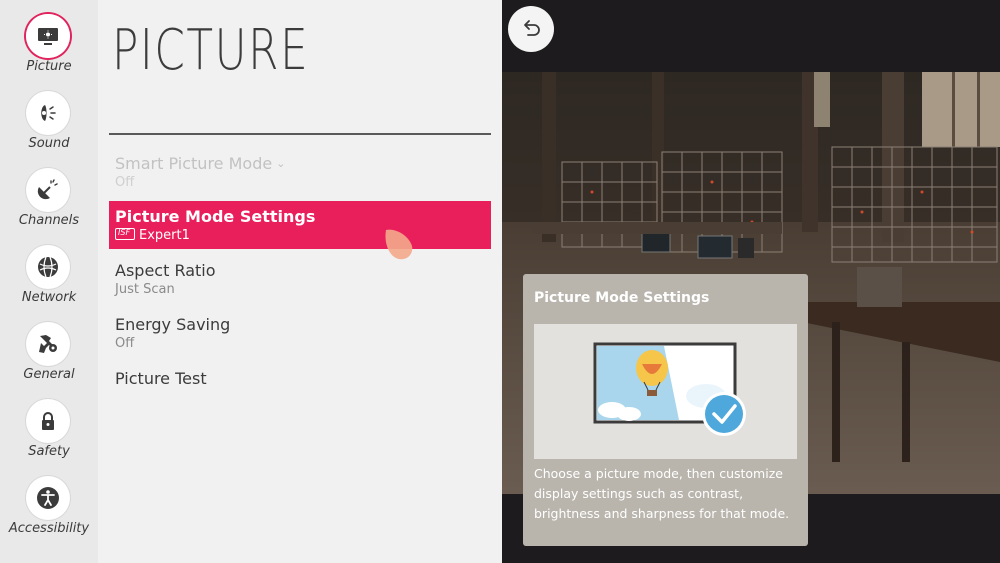  Describe the element at coordinates (165, 270) in the screenshot. I see `menu-item-label: Aspect Ratio` at that location.